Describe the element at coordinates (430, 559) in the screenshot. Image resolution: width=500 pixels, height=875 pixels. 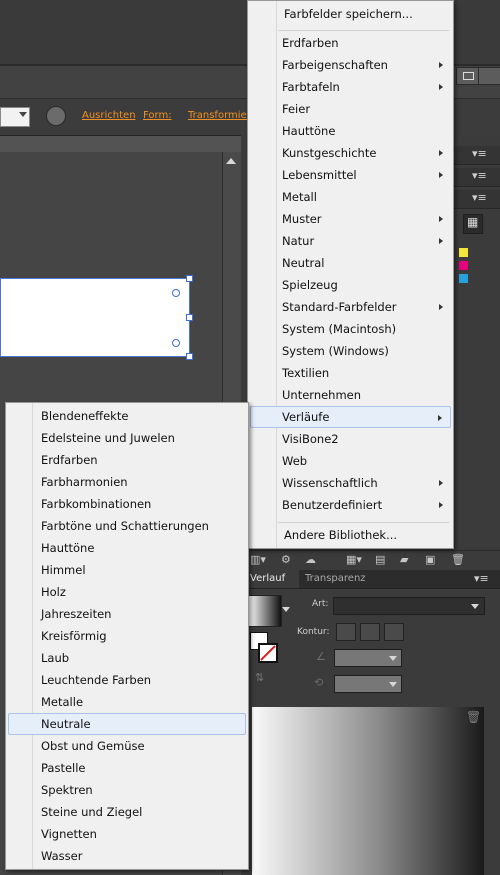
I see `new-item-icon: ▣` at that location.